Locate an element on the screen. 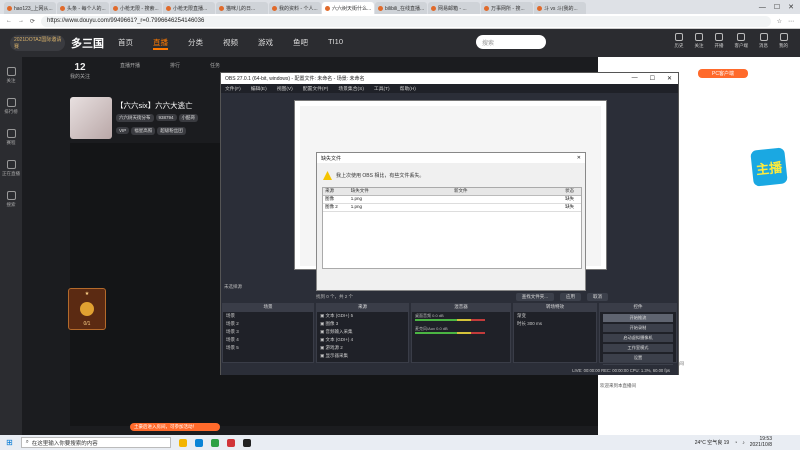 This screenshot has width=800, height=450. obs-close-icon: ✕ is located at coordinates (669, 78).